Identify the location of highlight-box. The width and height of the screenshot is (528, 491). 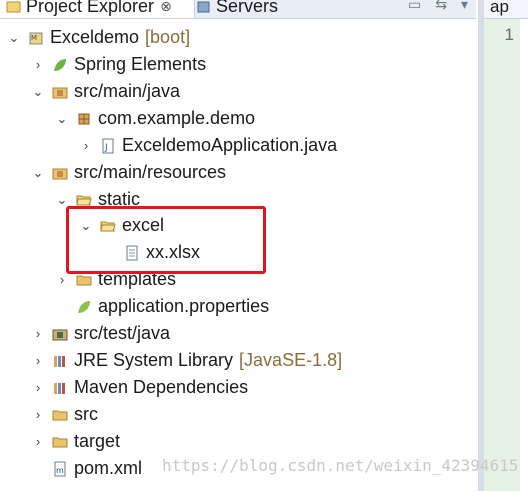
(166, 240).